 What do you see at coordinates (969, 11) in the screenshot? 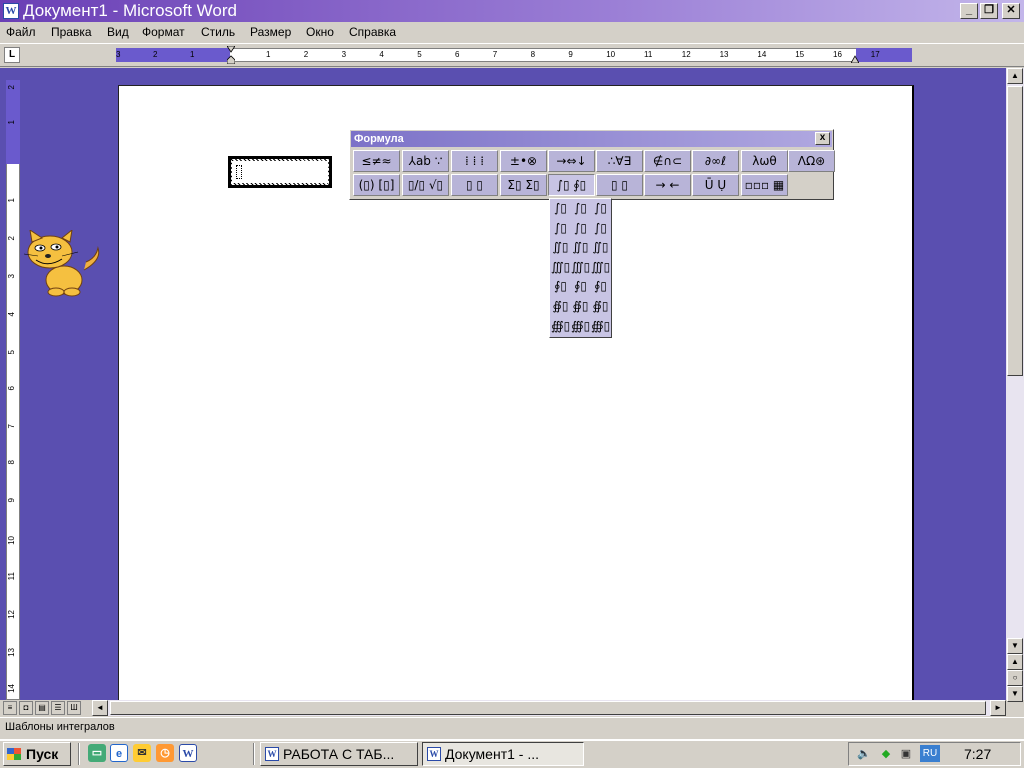
I see `minimize-button: _` at bounding box center [969, 11].